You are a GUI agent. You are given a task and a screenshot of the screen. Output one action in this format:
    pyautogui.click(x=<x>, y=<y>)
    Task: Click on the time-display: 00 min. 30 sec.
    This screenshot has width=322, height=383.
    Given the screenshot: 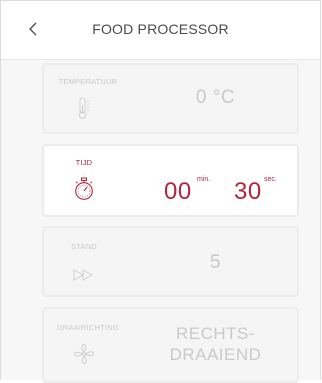 What is the action you would take?
    pyautogui.click(x=229, y=190)
    